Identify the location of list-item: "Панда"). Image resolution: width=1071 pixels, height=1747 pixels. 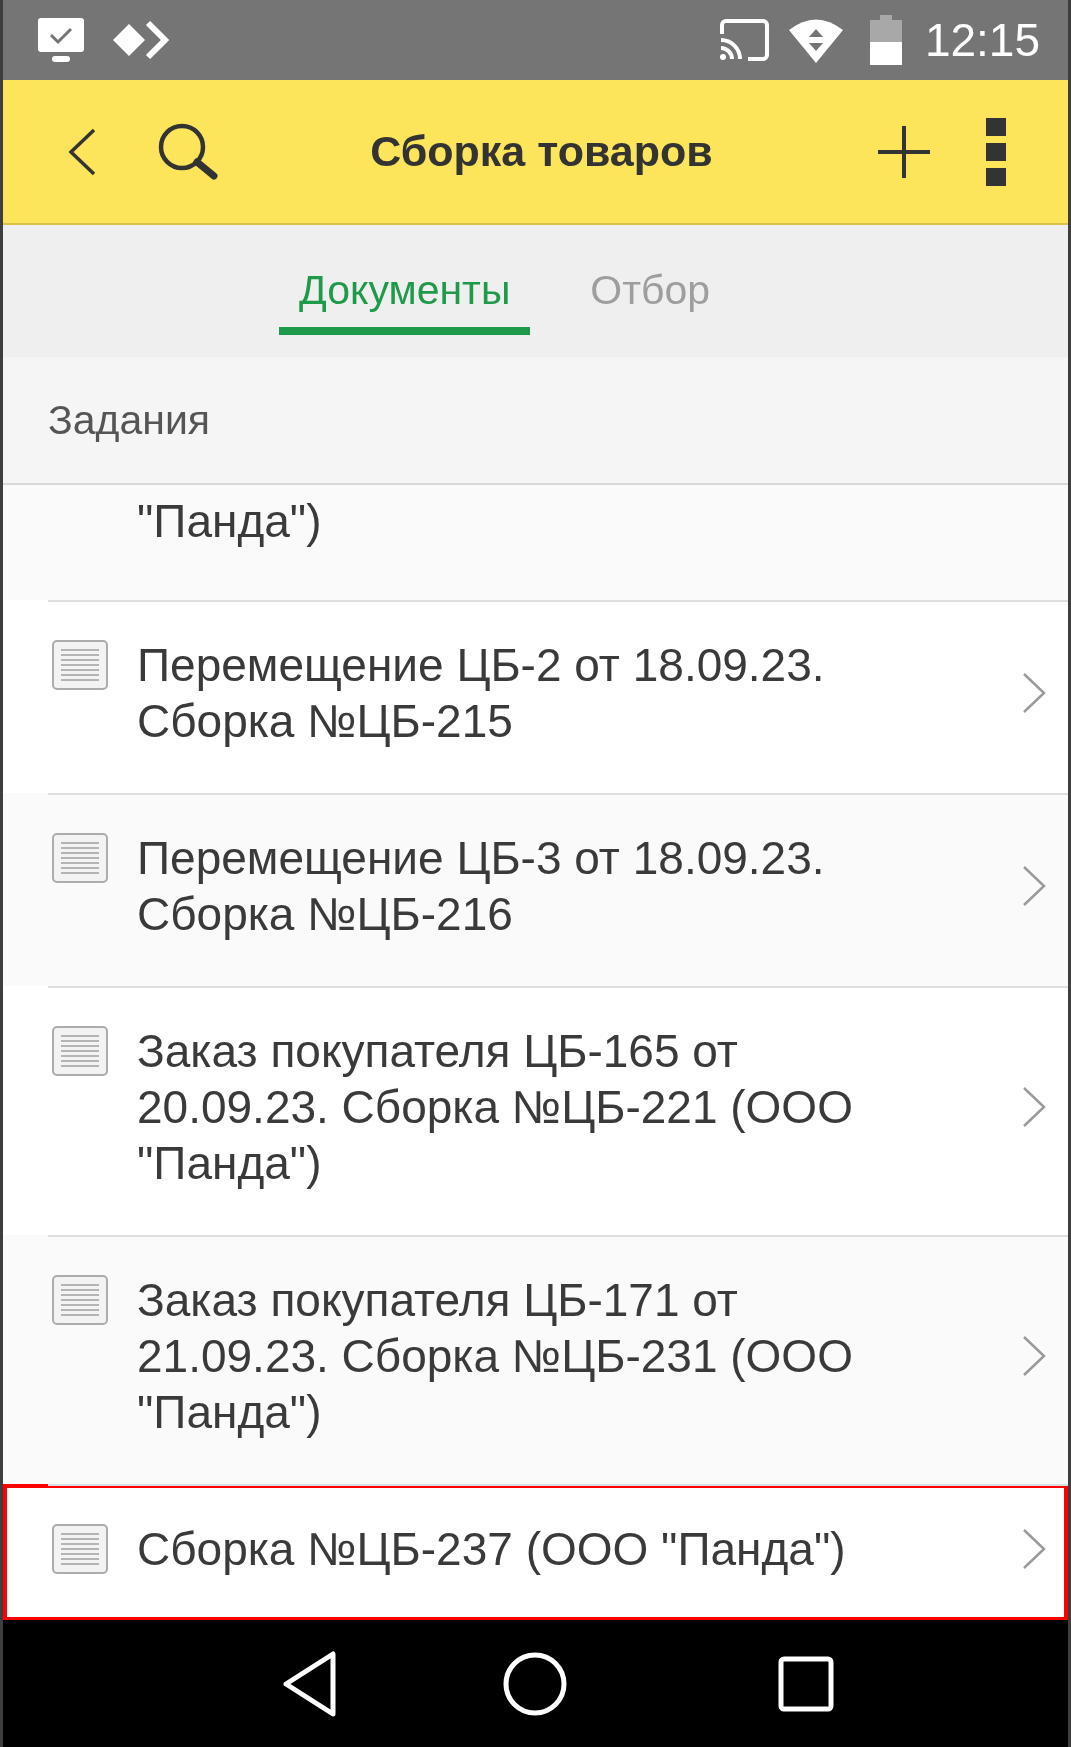
(535, 542).